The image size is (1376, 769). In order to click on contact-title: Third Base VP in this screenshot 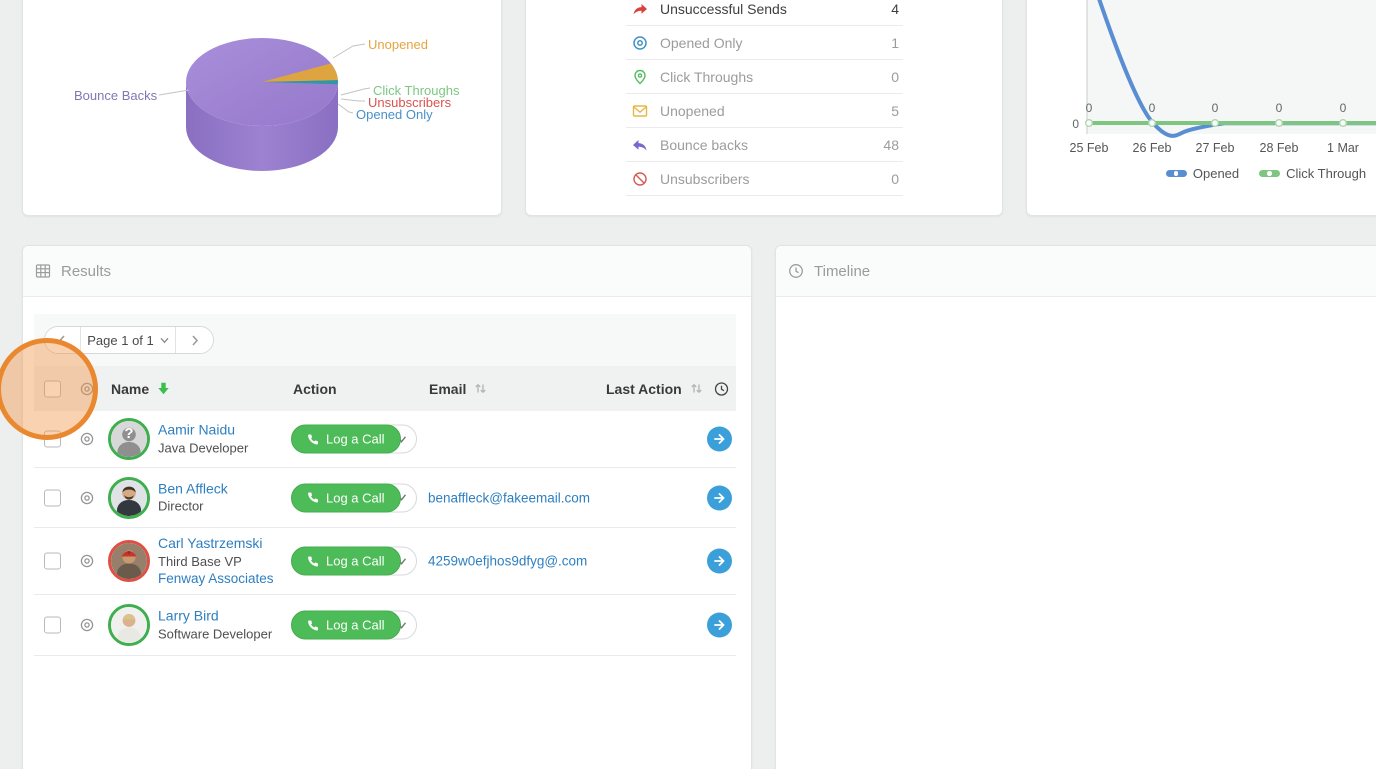, I will do `click(200, 561)`.